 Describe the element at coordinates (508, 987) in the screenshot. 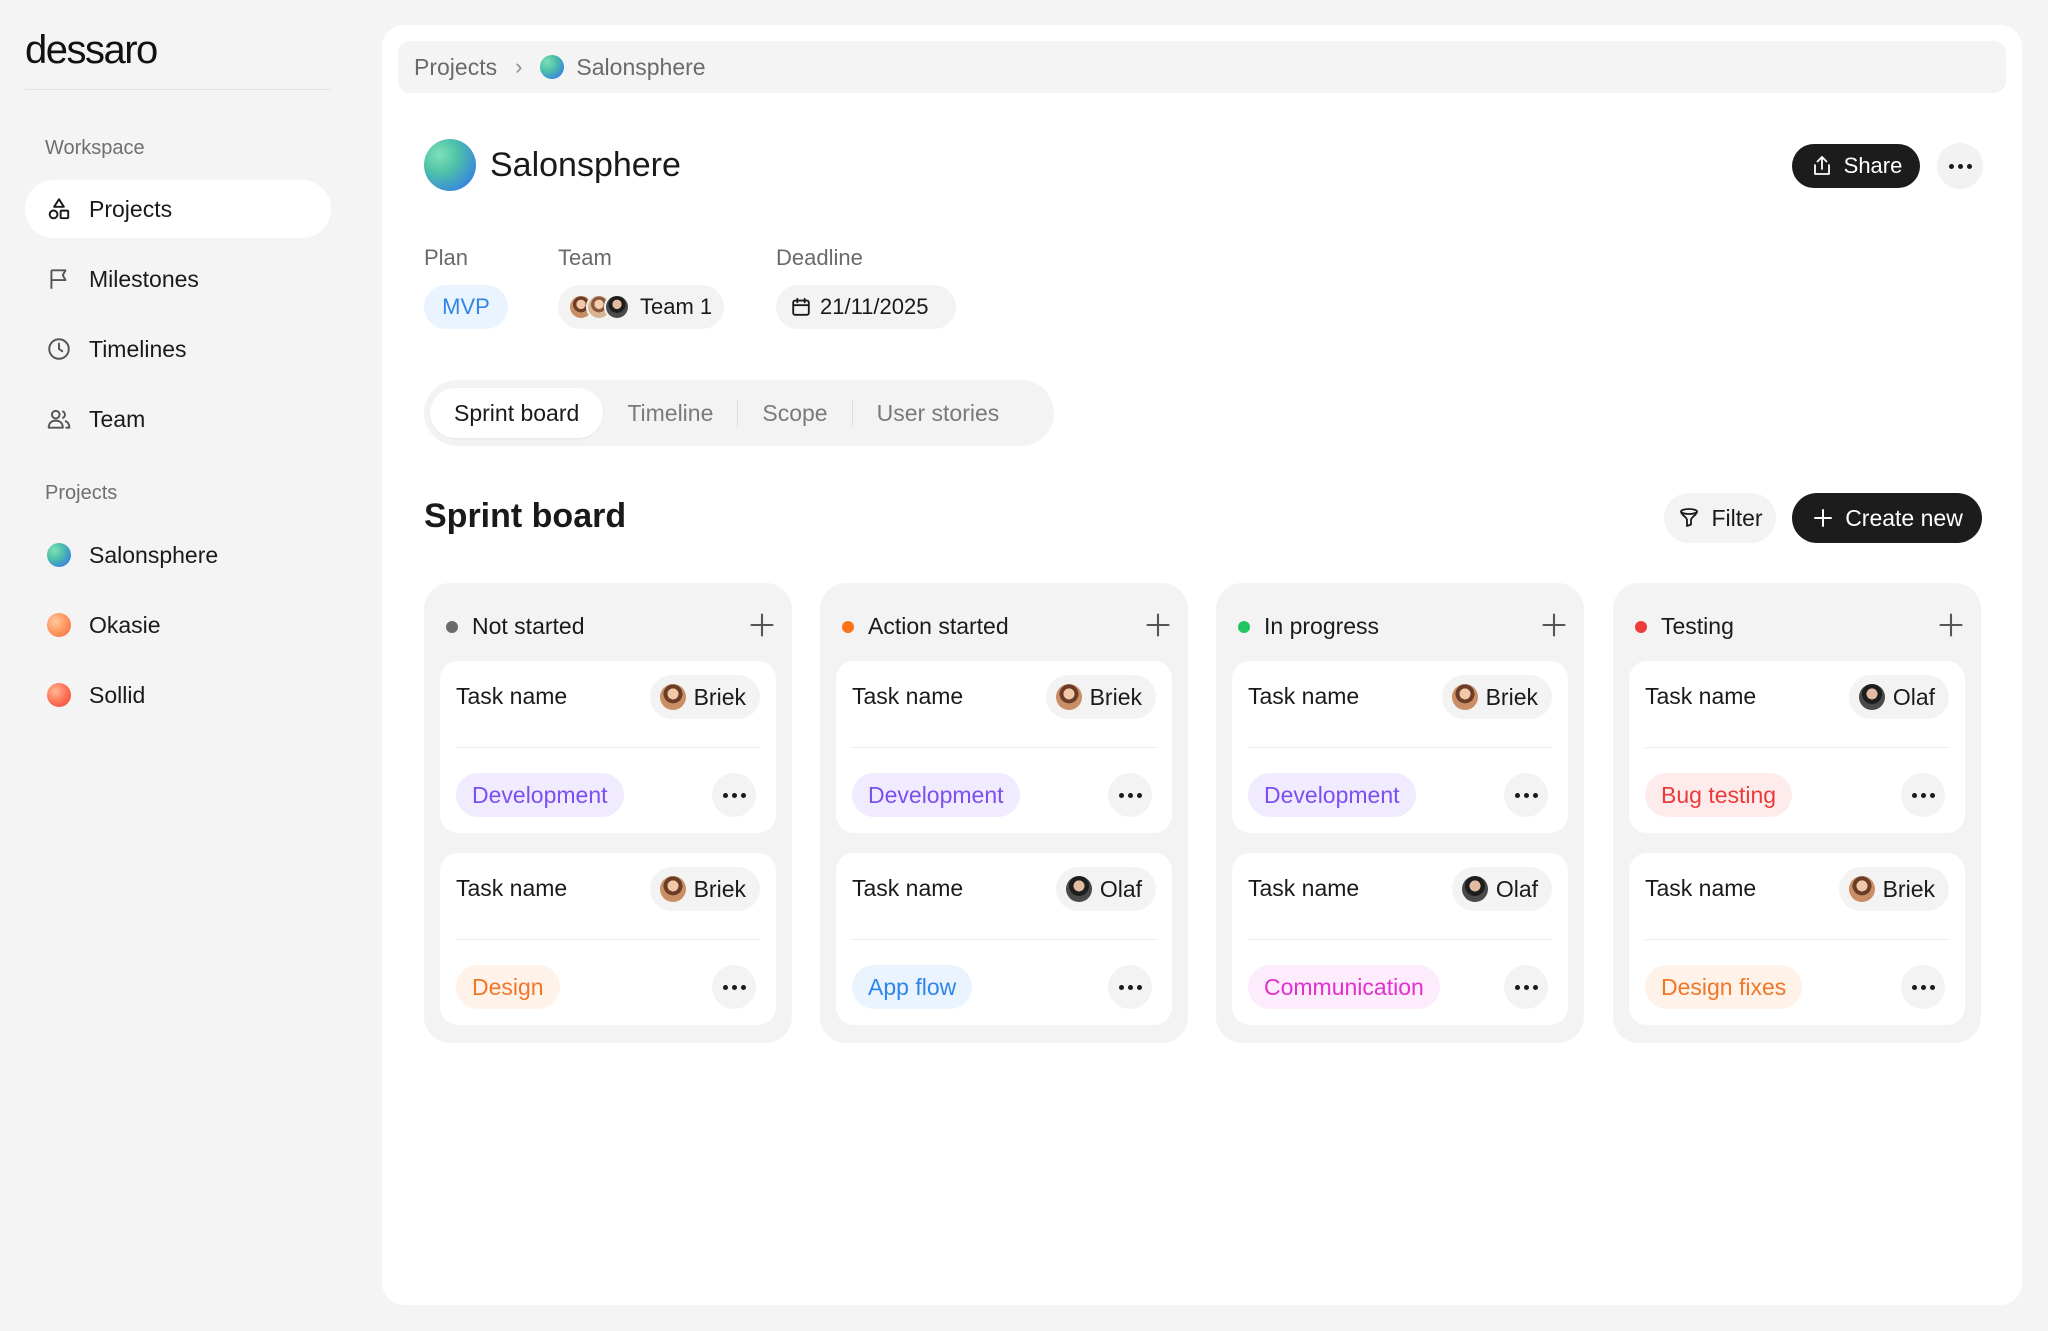

I see `task-tag: Design` at that location.